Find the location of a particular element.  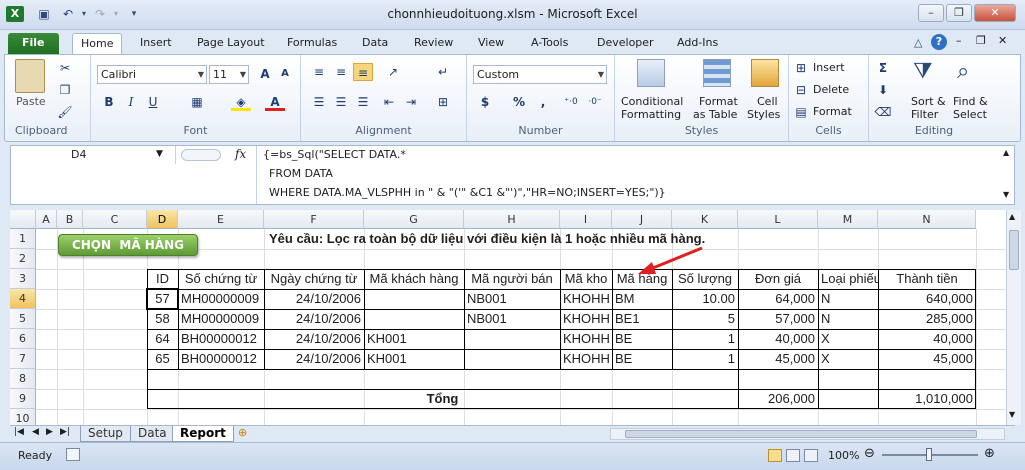

sheet-nav-first-icon: |◀ is located at coordinates (19, 432).